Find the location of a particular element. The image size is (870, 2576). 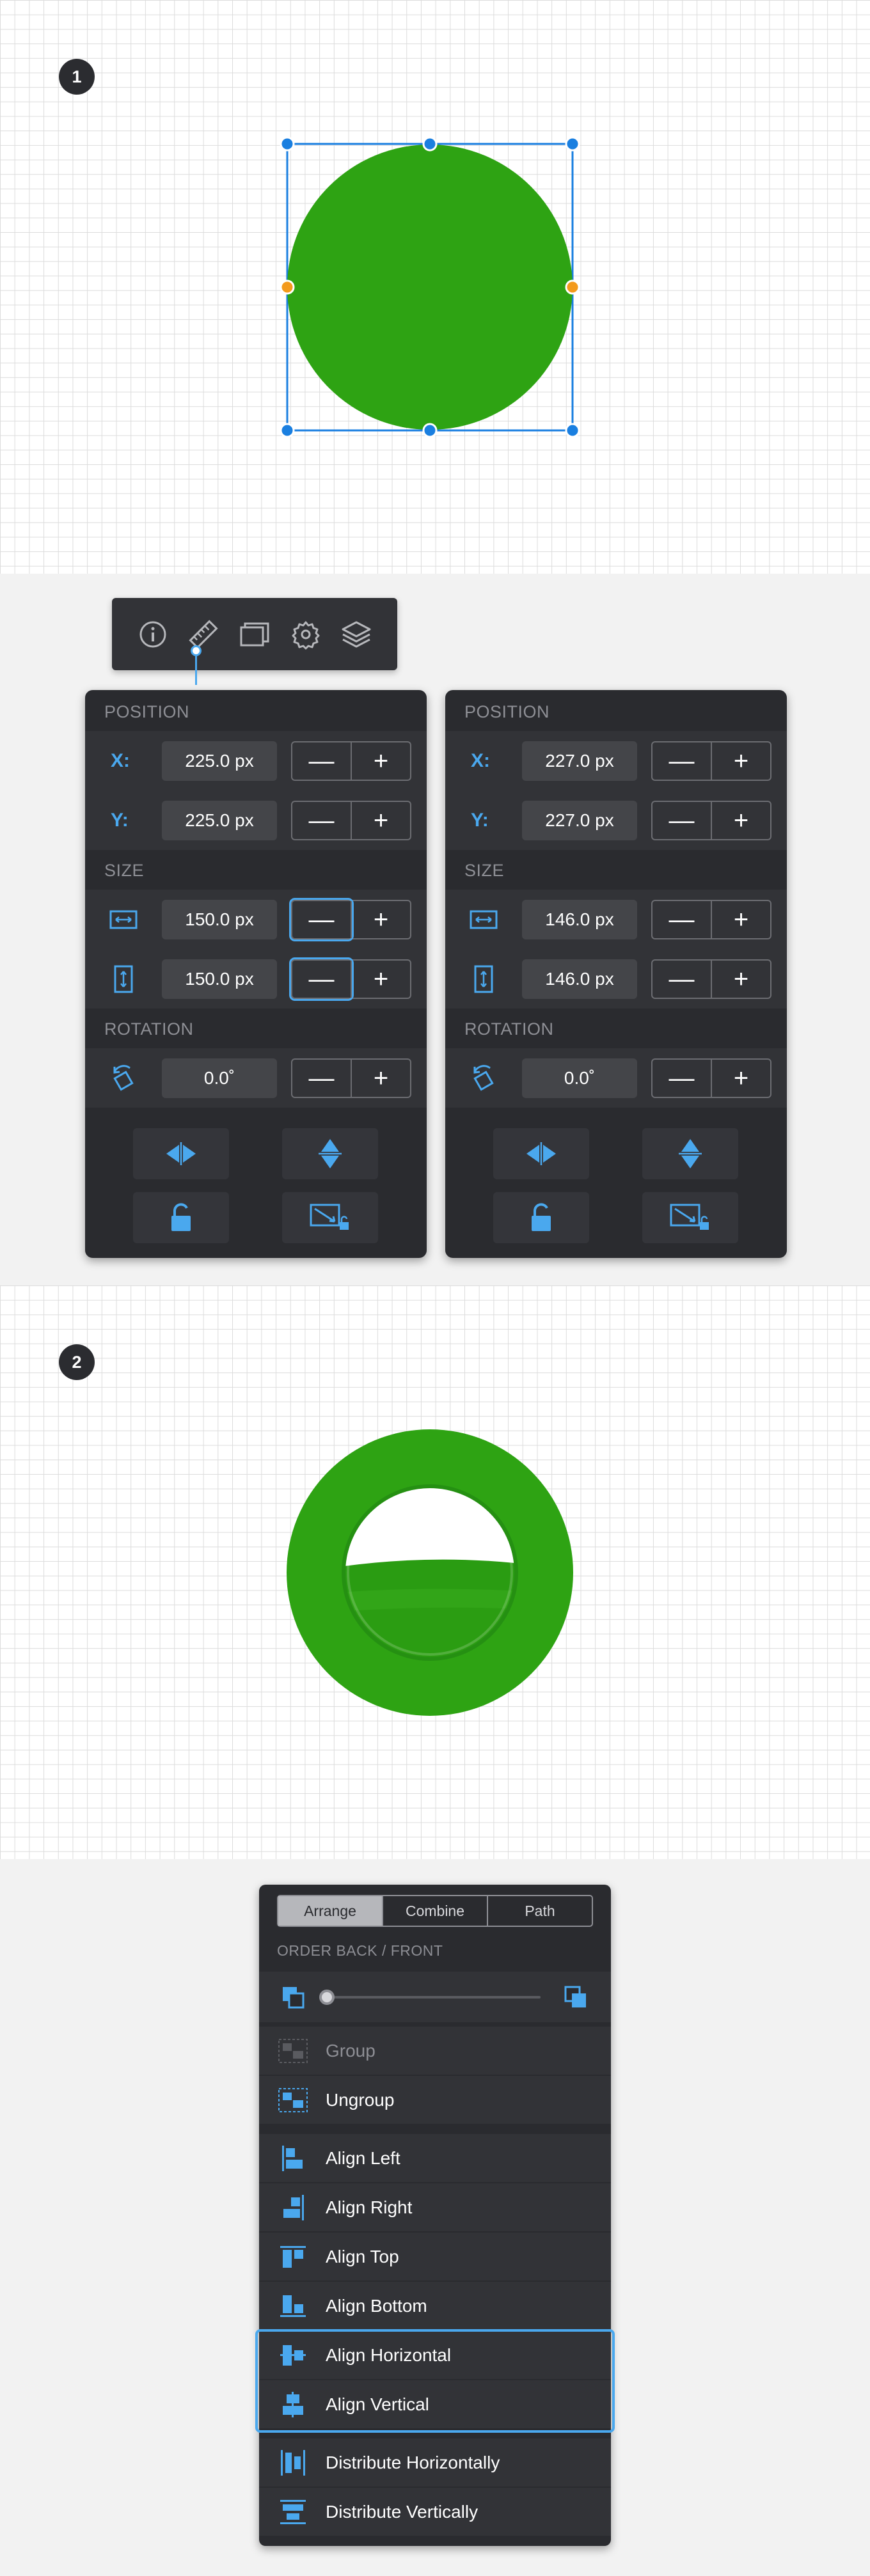

distribute-horizontally-row: Distribute Horizontally is located at coordinates (435, 2463).